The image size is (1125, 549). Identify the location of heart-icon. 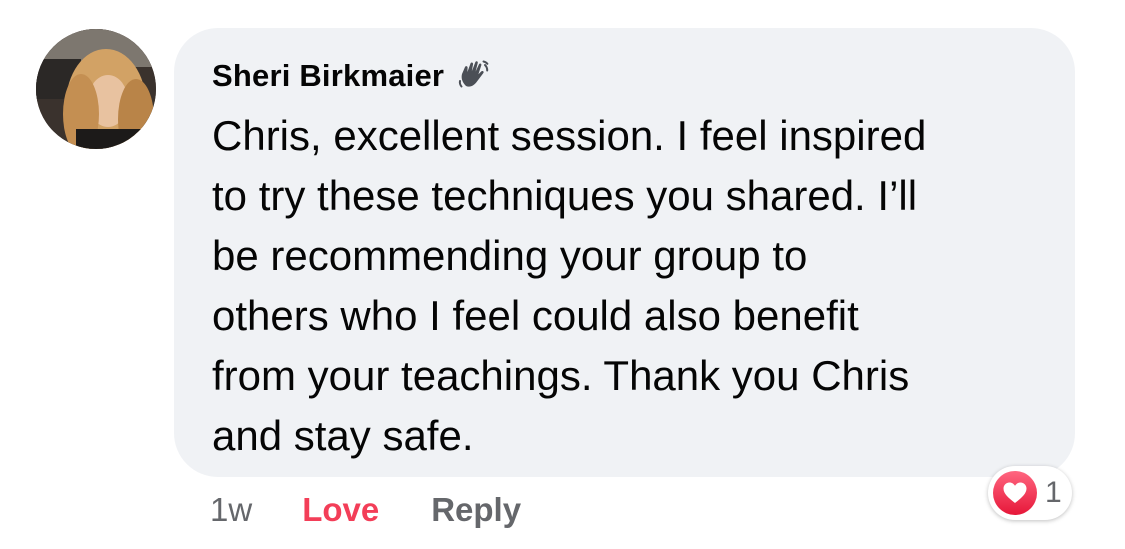
(1015, 493).